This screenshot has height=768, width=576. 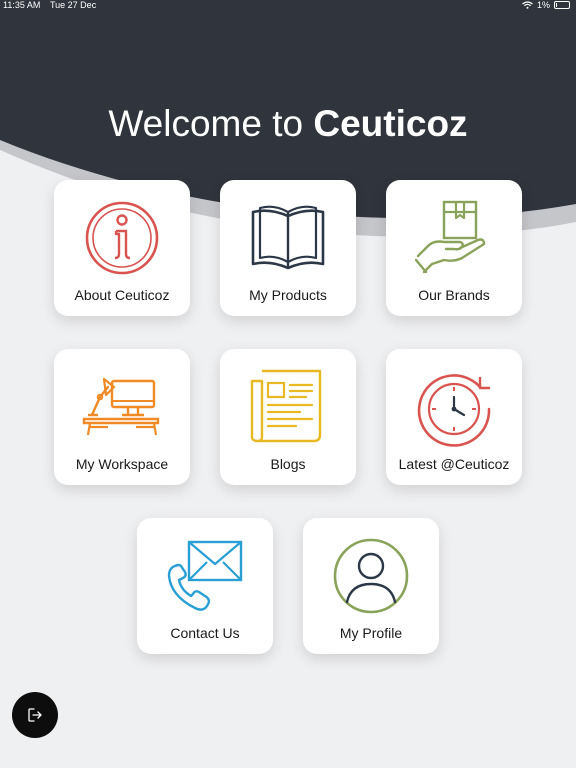 What do you see at coordinates (286, 406) in the screenshot?
I see `newspaper-icon` at bounding box center [286, 406].